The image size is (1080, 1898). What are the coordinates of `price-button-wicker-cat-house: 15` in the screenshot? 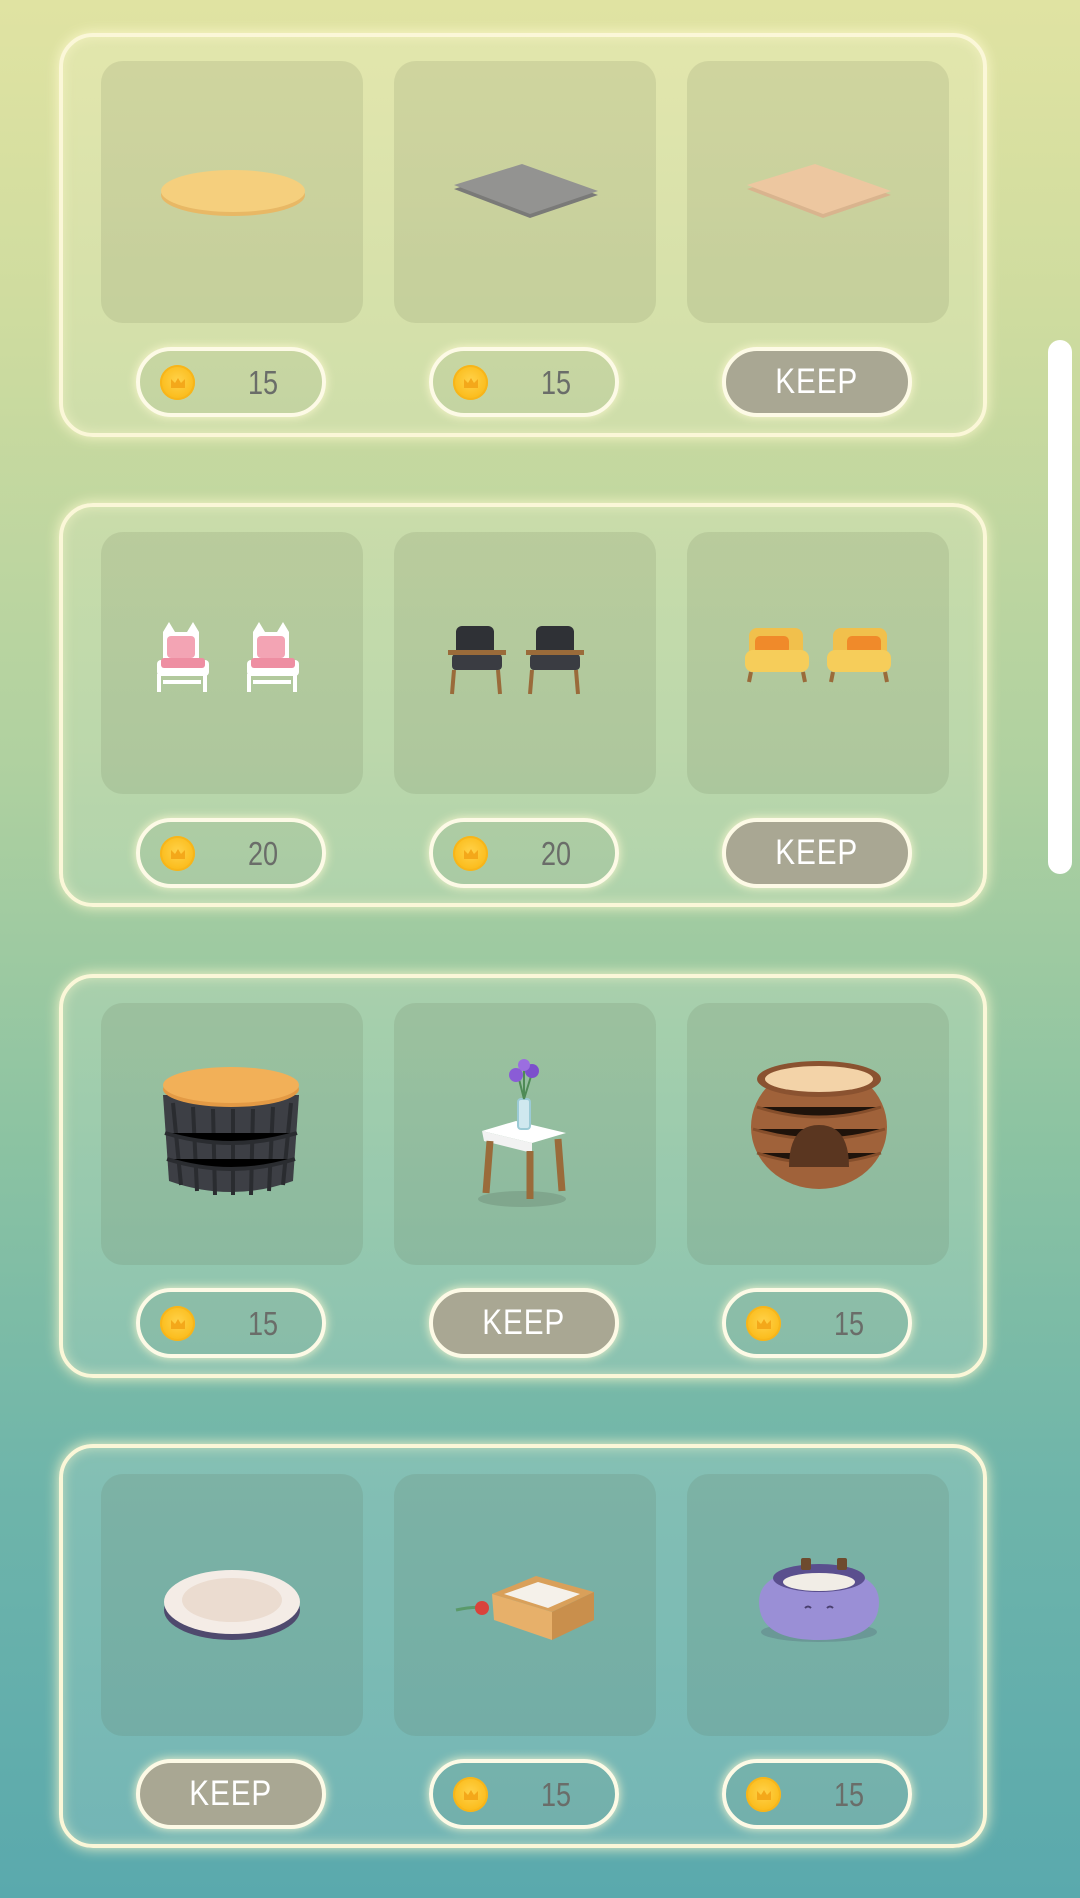 It's located at (817, 1323).